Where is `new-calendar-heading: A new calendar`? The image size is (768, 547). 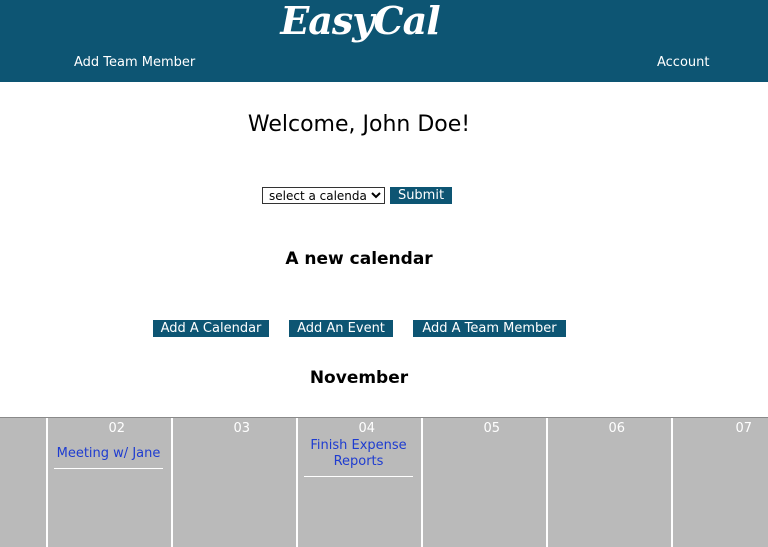
new-calendar-heading: A new calendar is located at coordinates (359, 259).